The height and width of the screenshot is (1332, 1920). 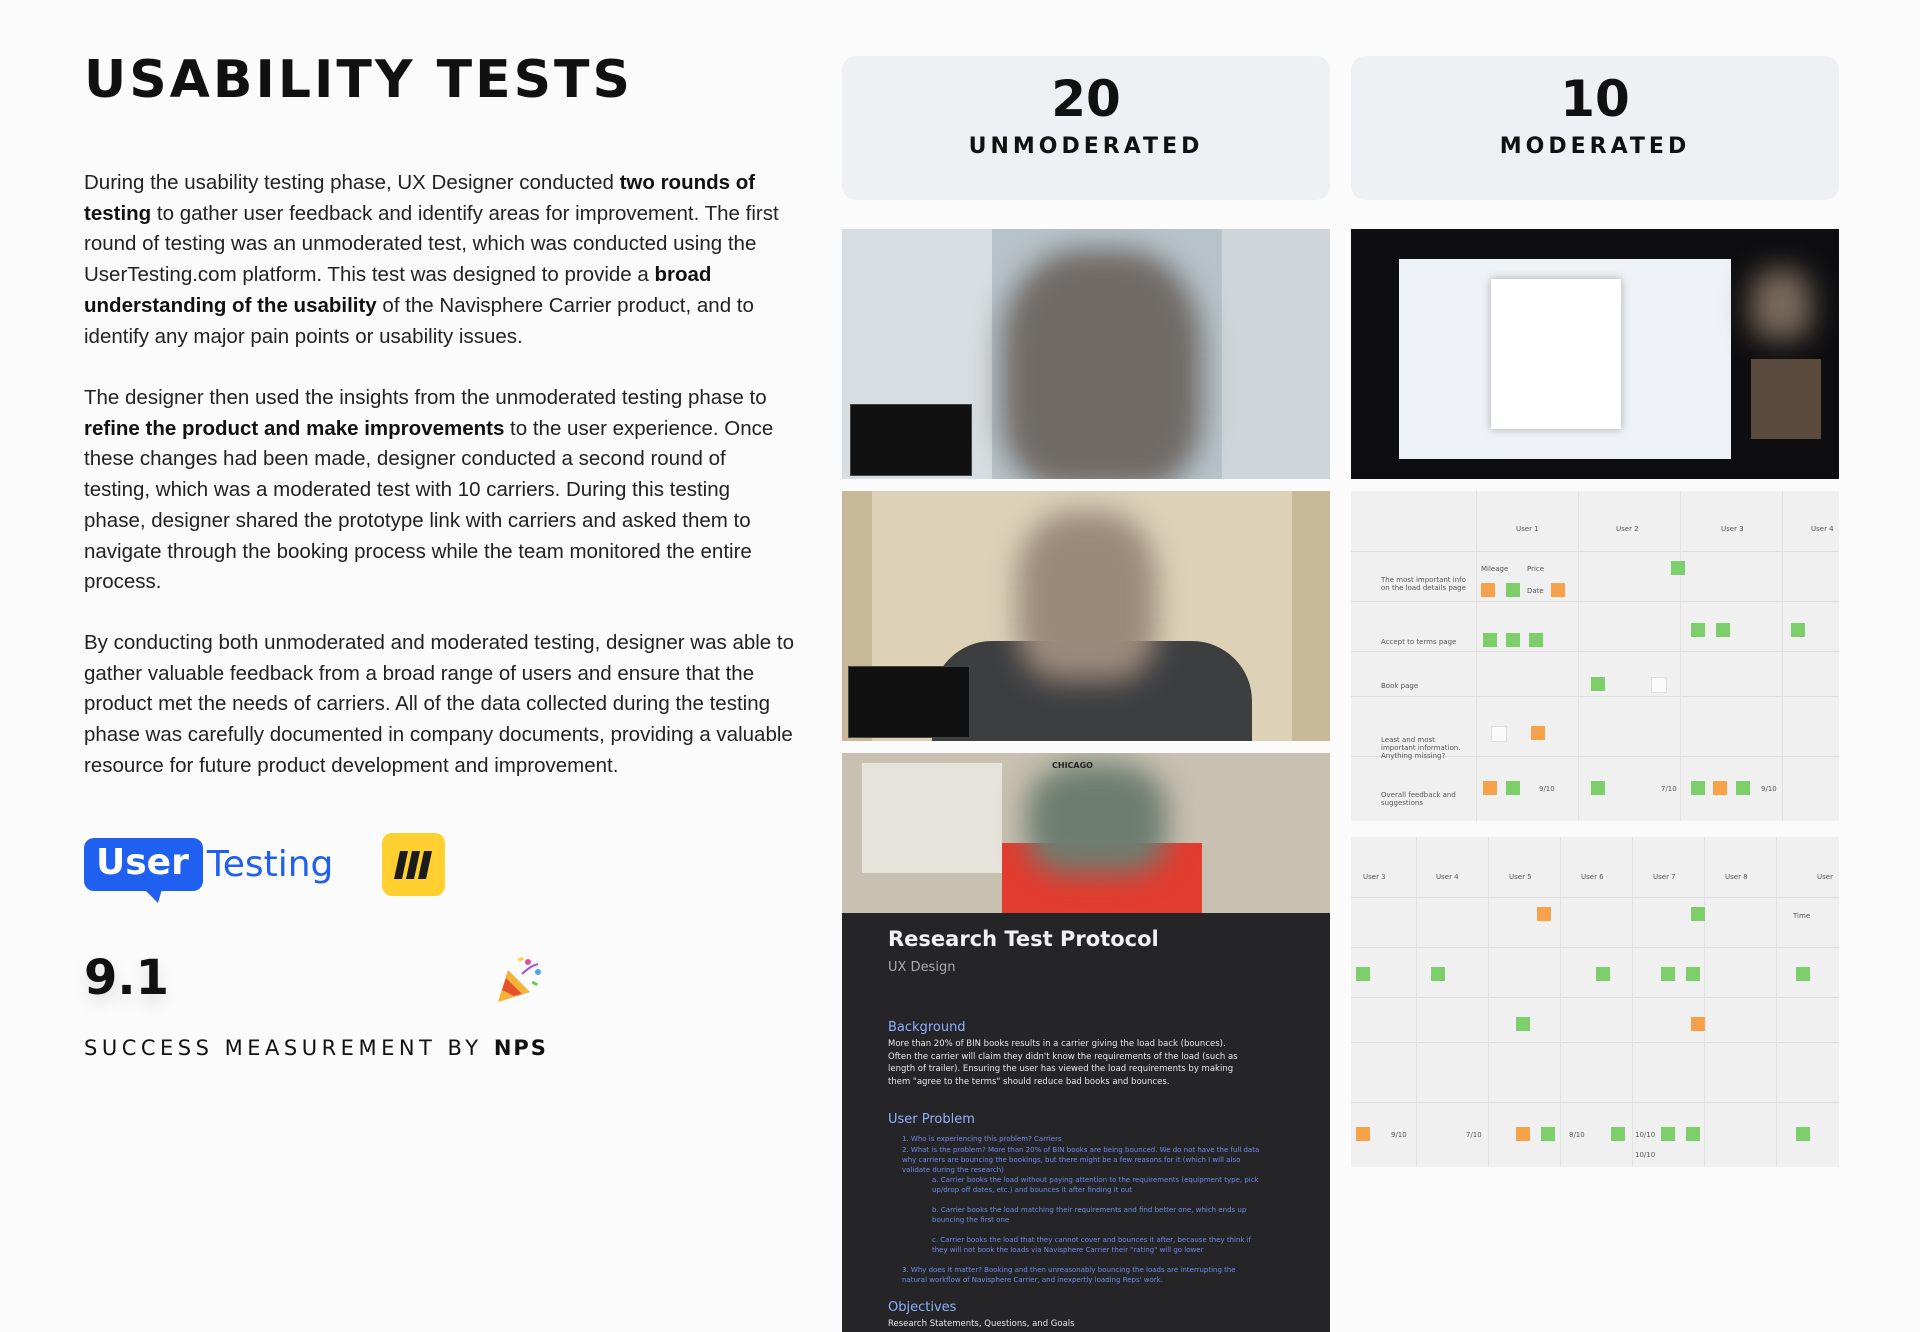 I want to click on board1-user-2: User 2, so click(x=1627, y=529).